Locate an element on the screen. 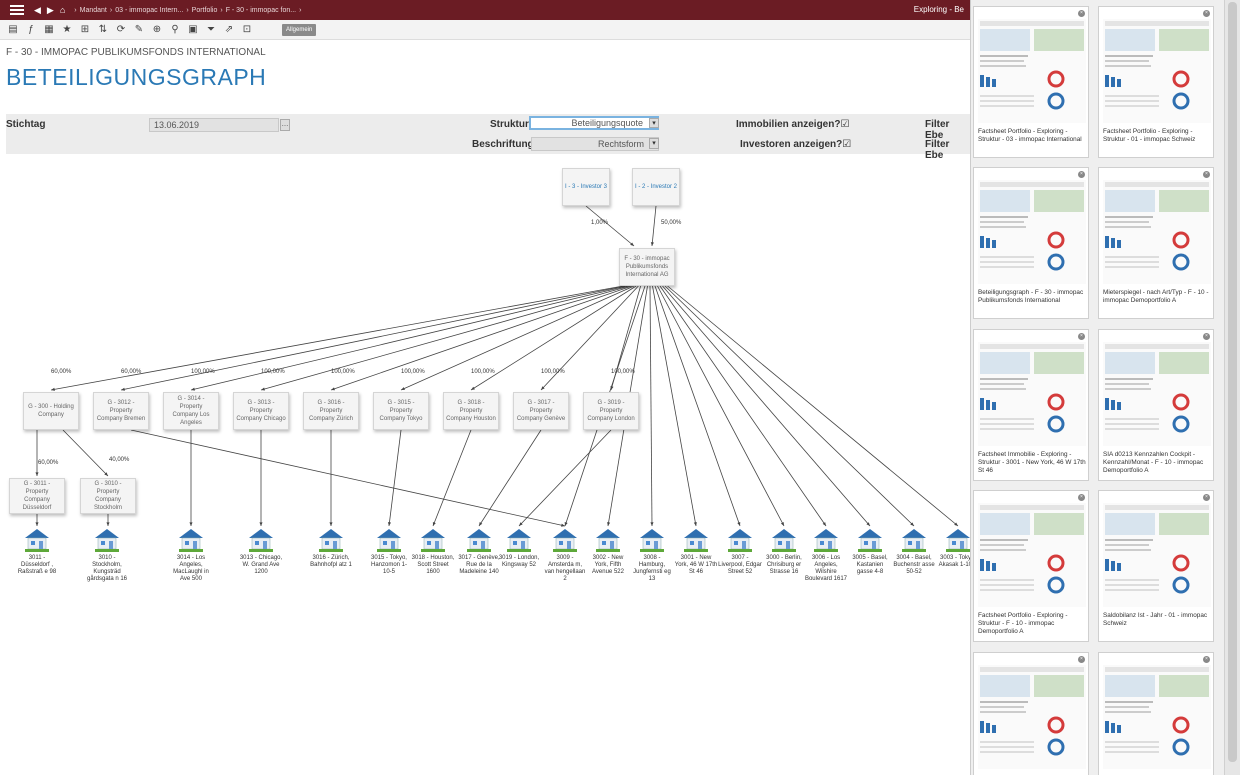  company-node: G - 300 - Holding Company is located at coordinates (51, 411).